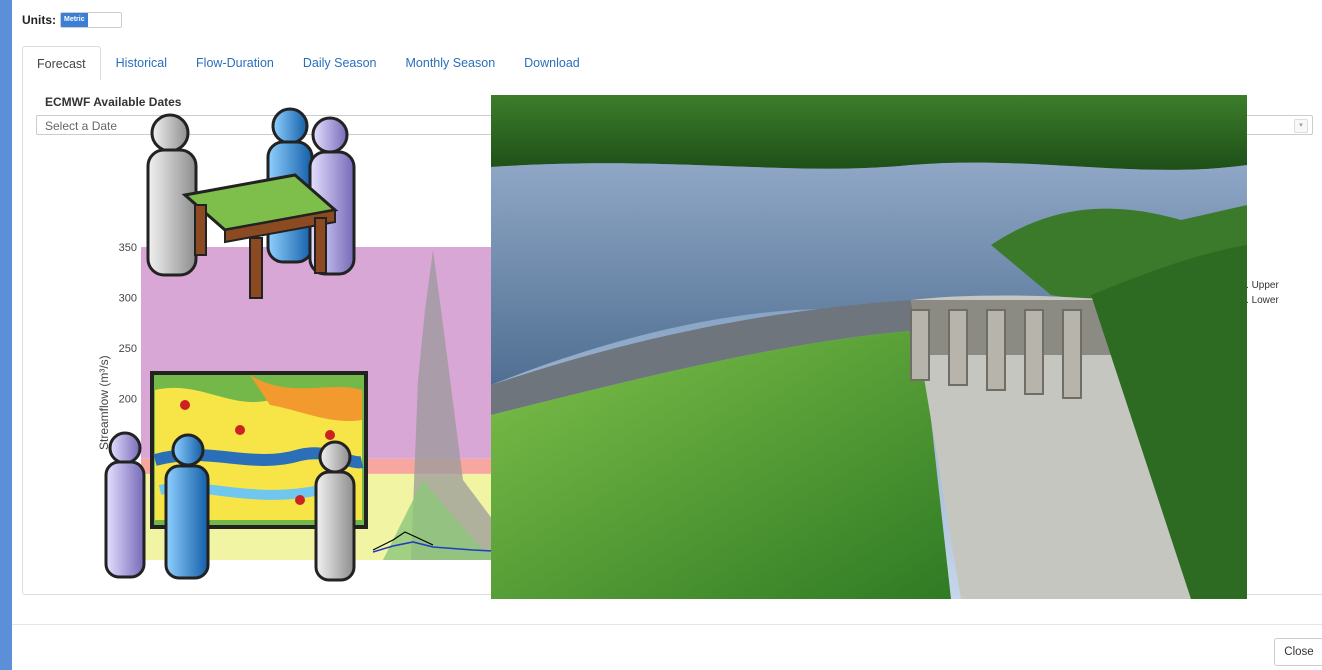  What do you see at coordinates (81, 126) in the screenshot?
I see `date-select-placeholder: Select a Date` at bounding box center [81, 126].